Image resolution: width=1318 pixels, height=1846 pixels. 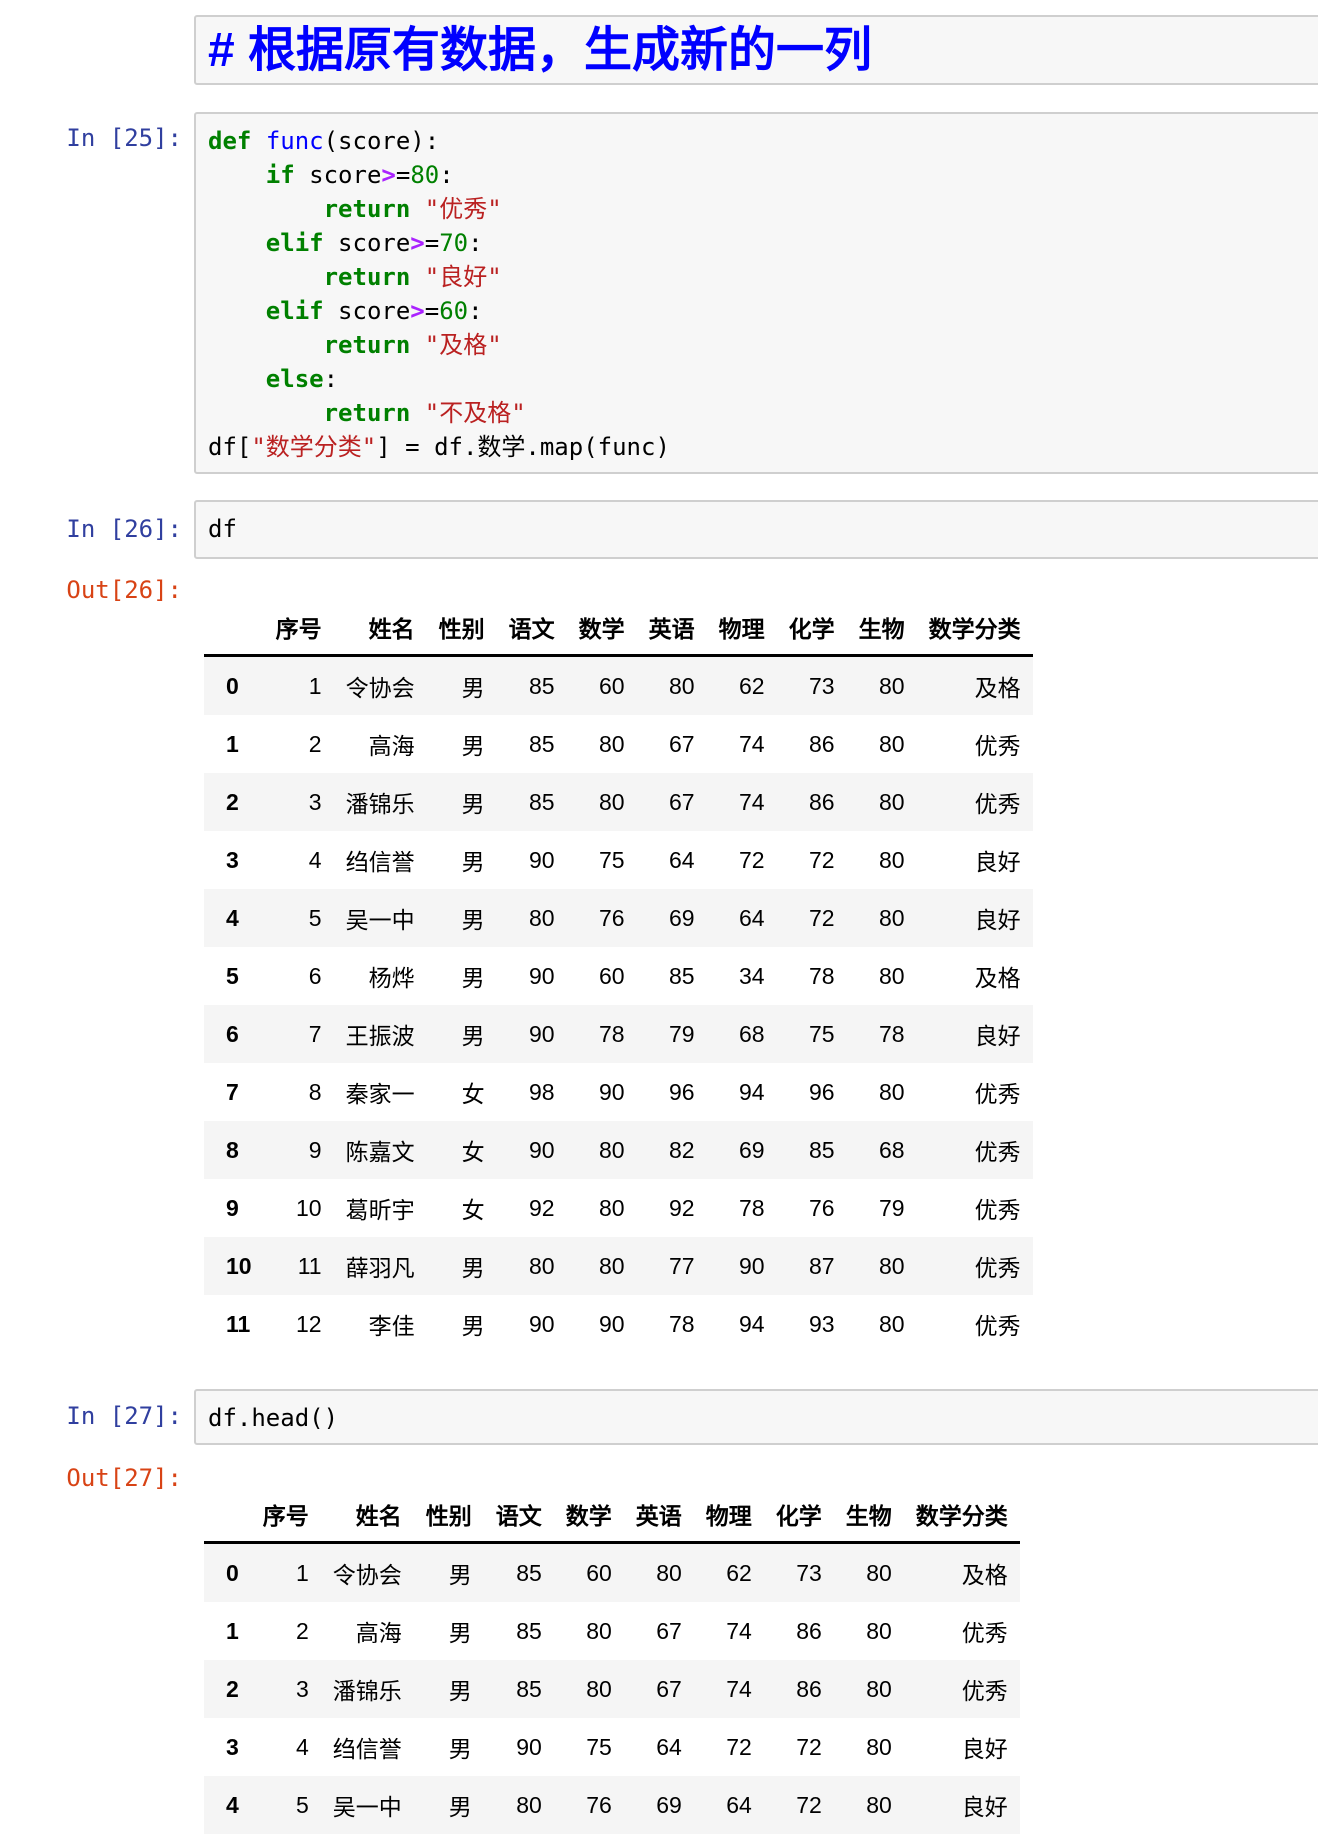 I want to click on row-index: 10, so click(x=239, y=1265).